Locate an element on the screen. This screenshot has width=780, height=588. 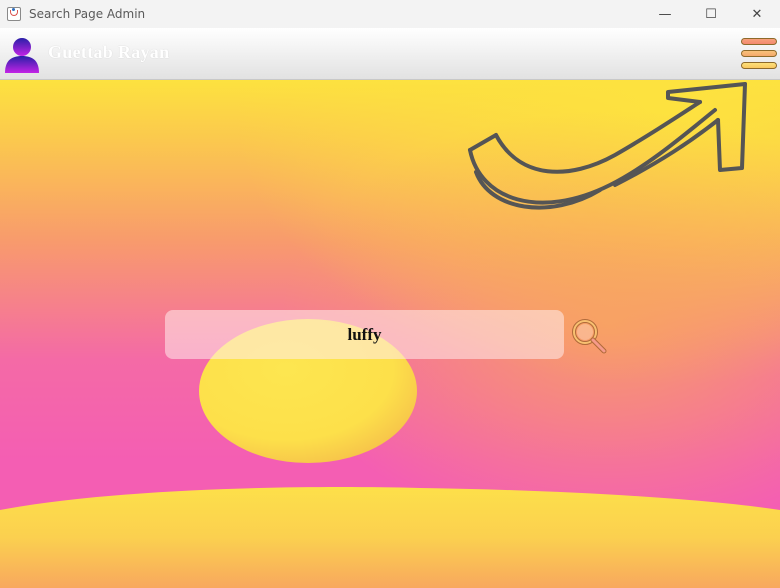
close-button: ✕ is located at coordinates (757, 14).